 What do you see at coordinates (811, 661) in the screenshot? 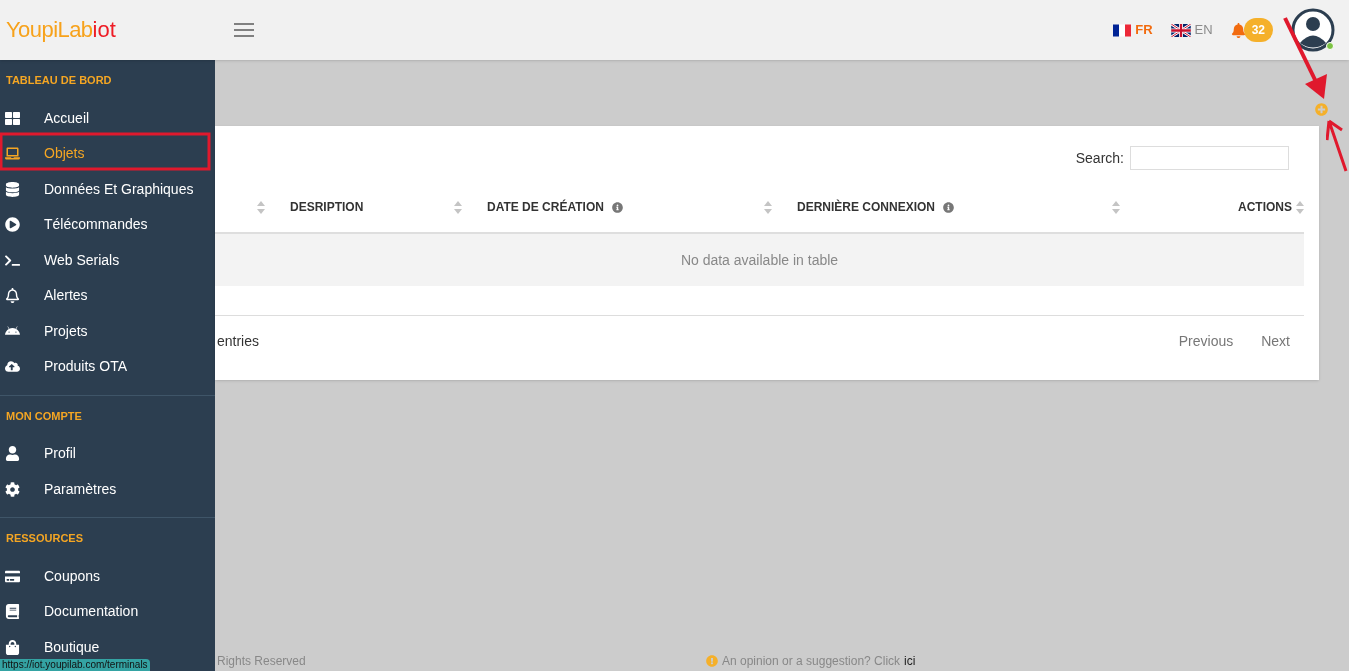
I see `feedback-text: An opinion or a suggestion? Click` at bounding box center [811, 661].